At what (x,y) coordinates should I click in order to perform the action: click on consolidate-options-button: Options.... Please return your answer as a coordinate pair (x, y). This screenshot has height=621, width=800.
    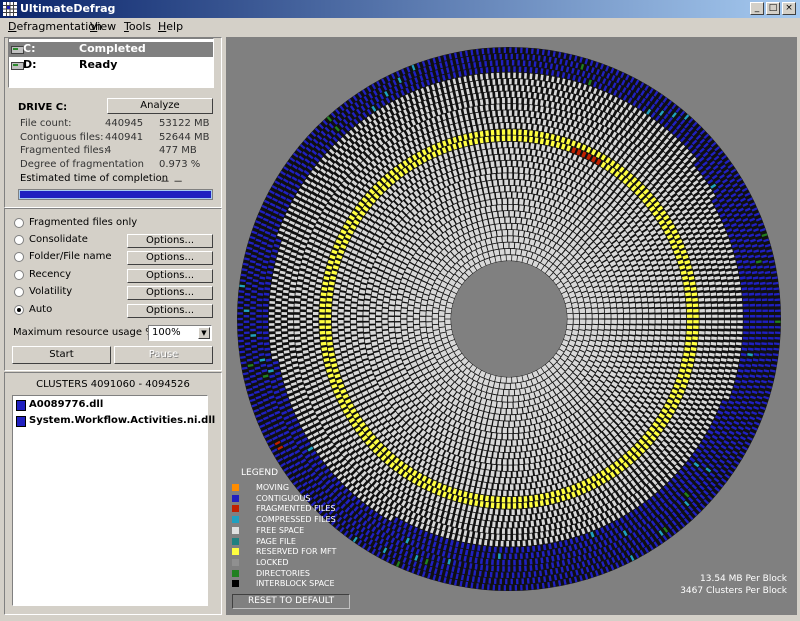
    Looking at the image, I should click on (170, 241).